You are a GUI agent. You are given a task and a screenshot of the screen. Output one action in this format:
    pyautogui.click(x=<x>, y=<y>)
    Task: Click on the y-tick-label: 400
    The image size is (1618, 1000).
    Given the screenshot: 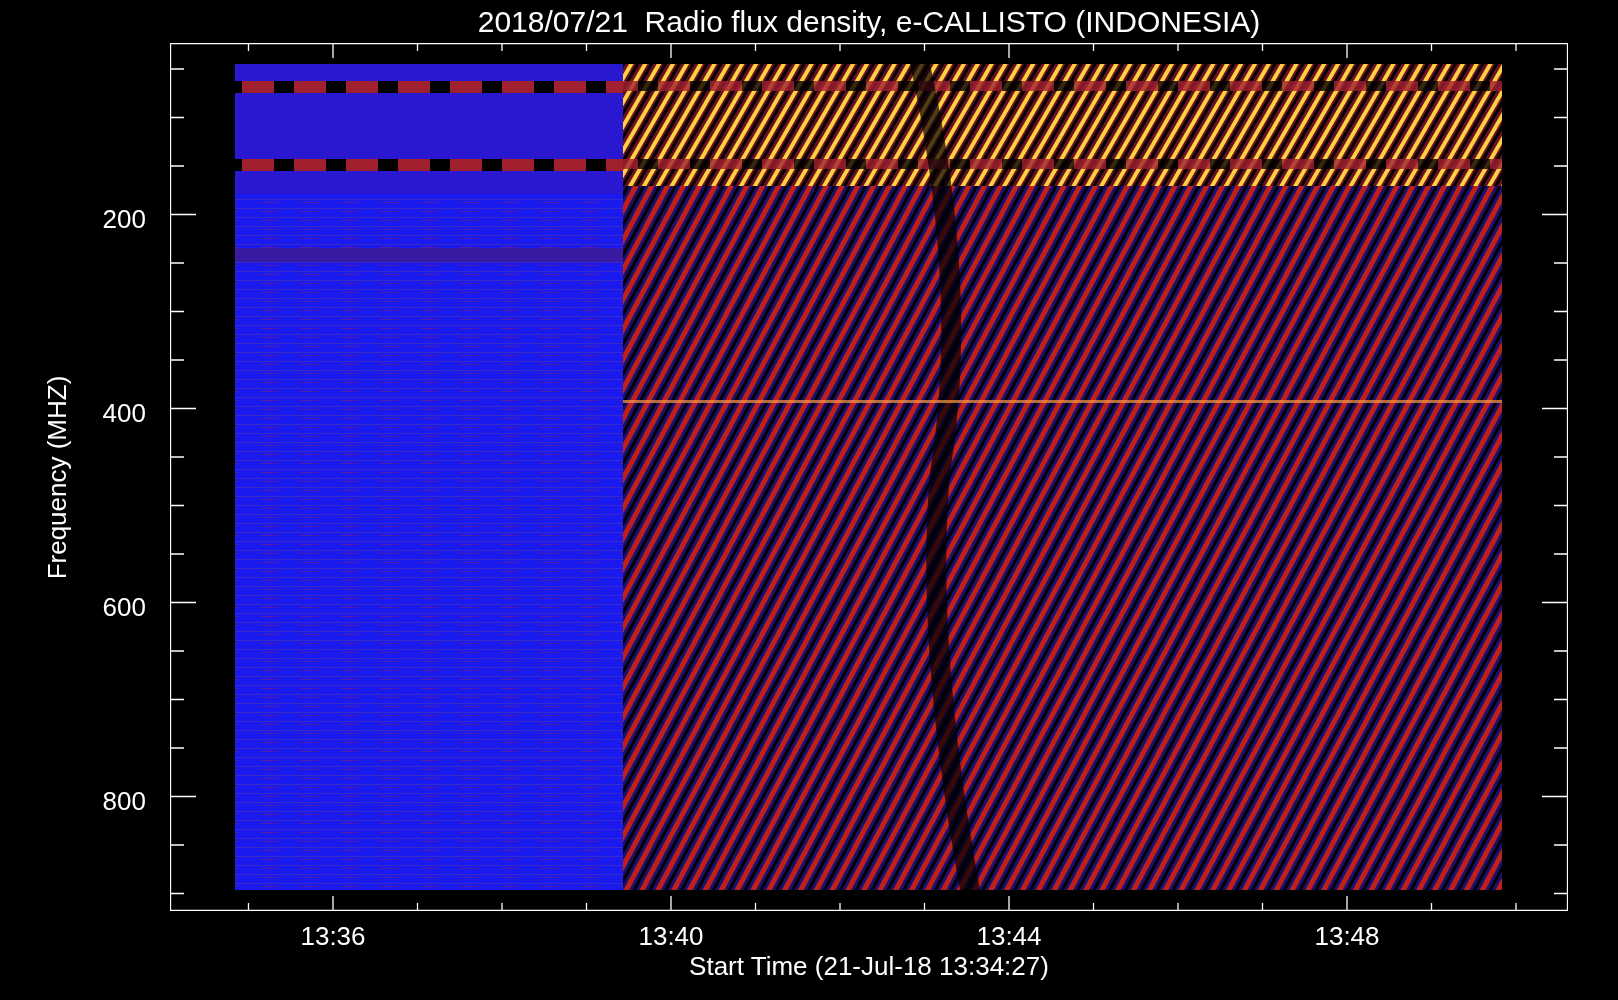 What is the action you would take?
    pyautogui.click(x=124, y=413)
    